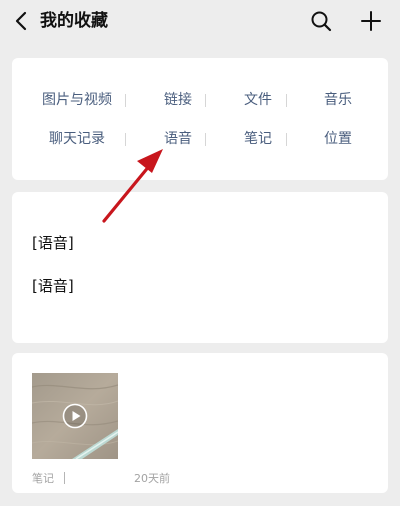 The height and width of the screenshot is (506, 400). I want to click on add-button, so click(371, 21).